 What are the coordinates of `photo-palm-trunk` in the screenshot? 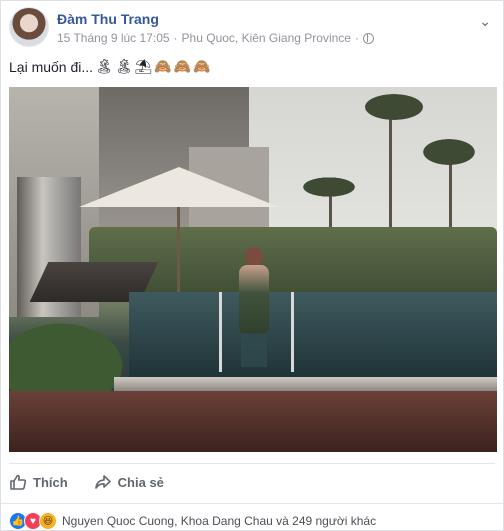 It's located at (390, 177).